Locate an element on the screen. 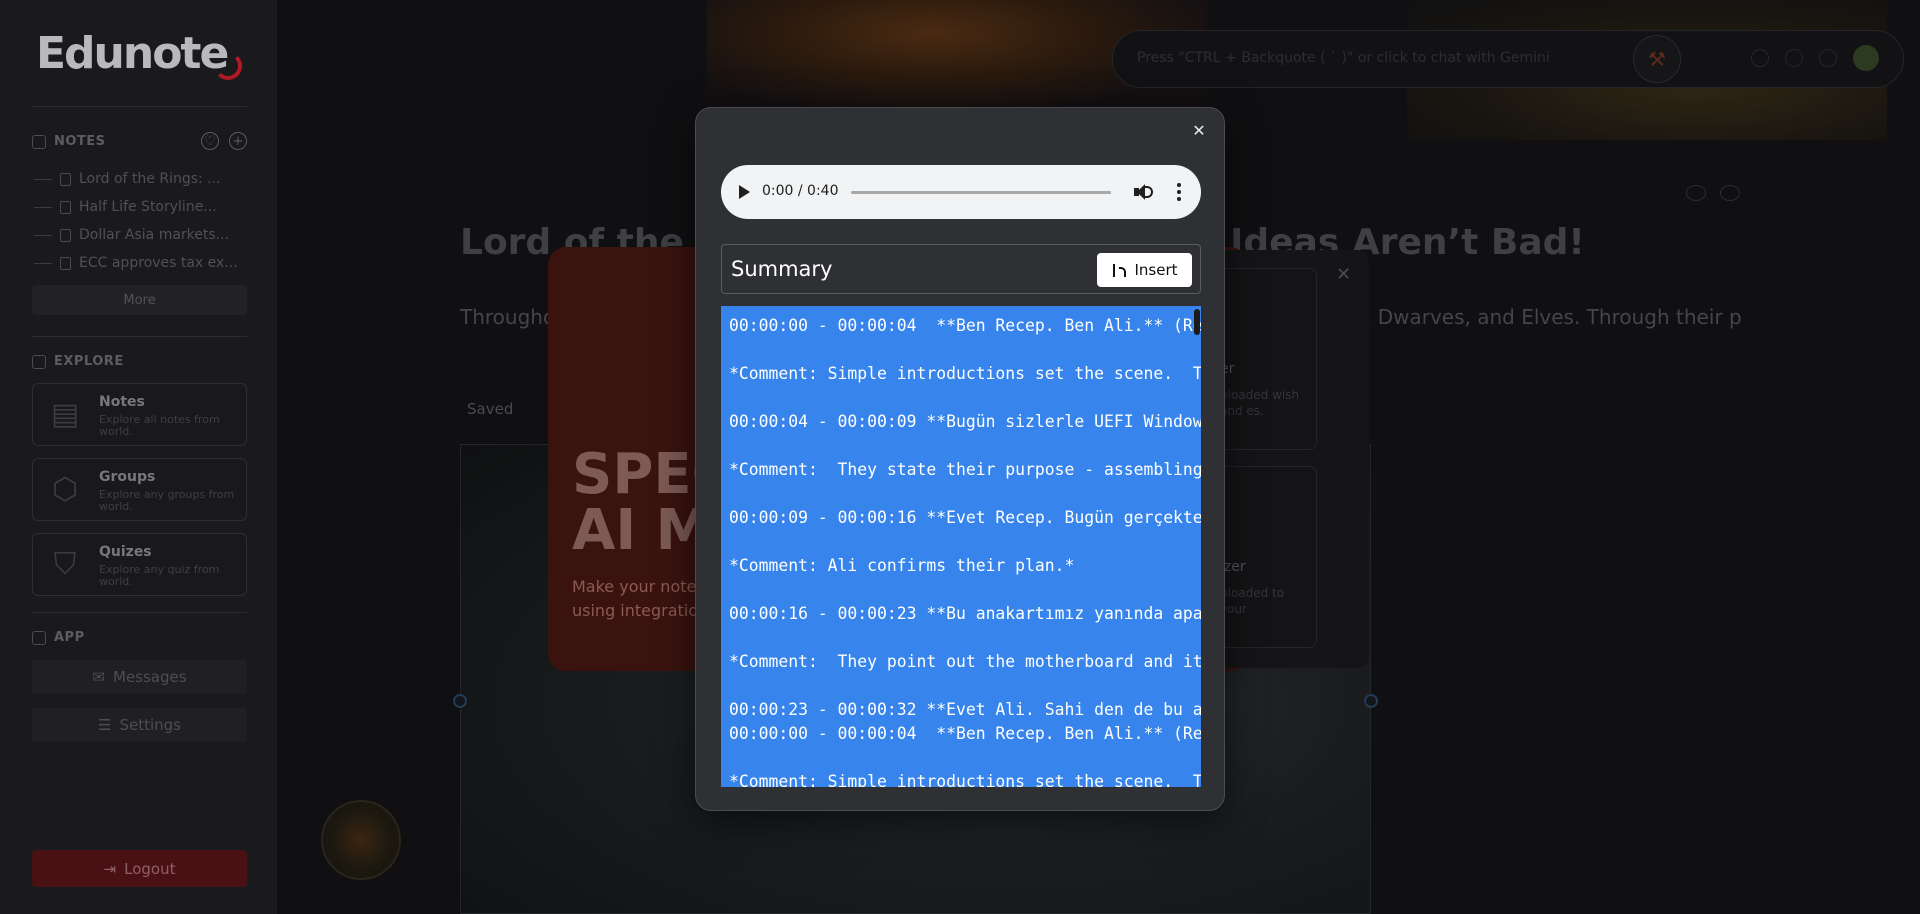  logo-mark-icon is located at coordinates (228, 66).